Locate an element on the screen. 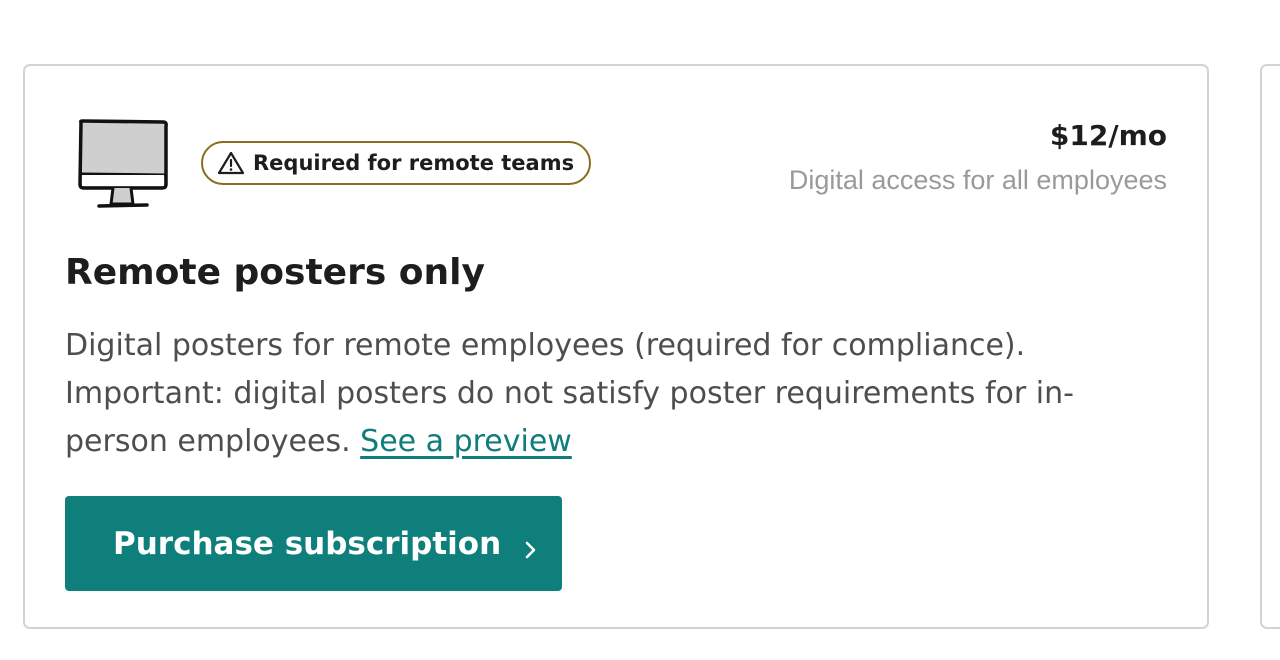 The width and height of the screenshot is (1280, 660). purchase-subscription-button: Purchase subscription is located at coordinates (313, 543).